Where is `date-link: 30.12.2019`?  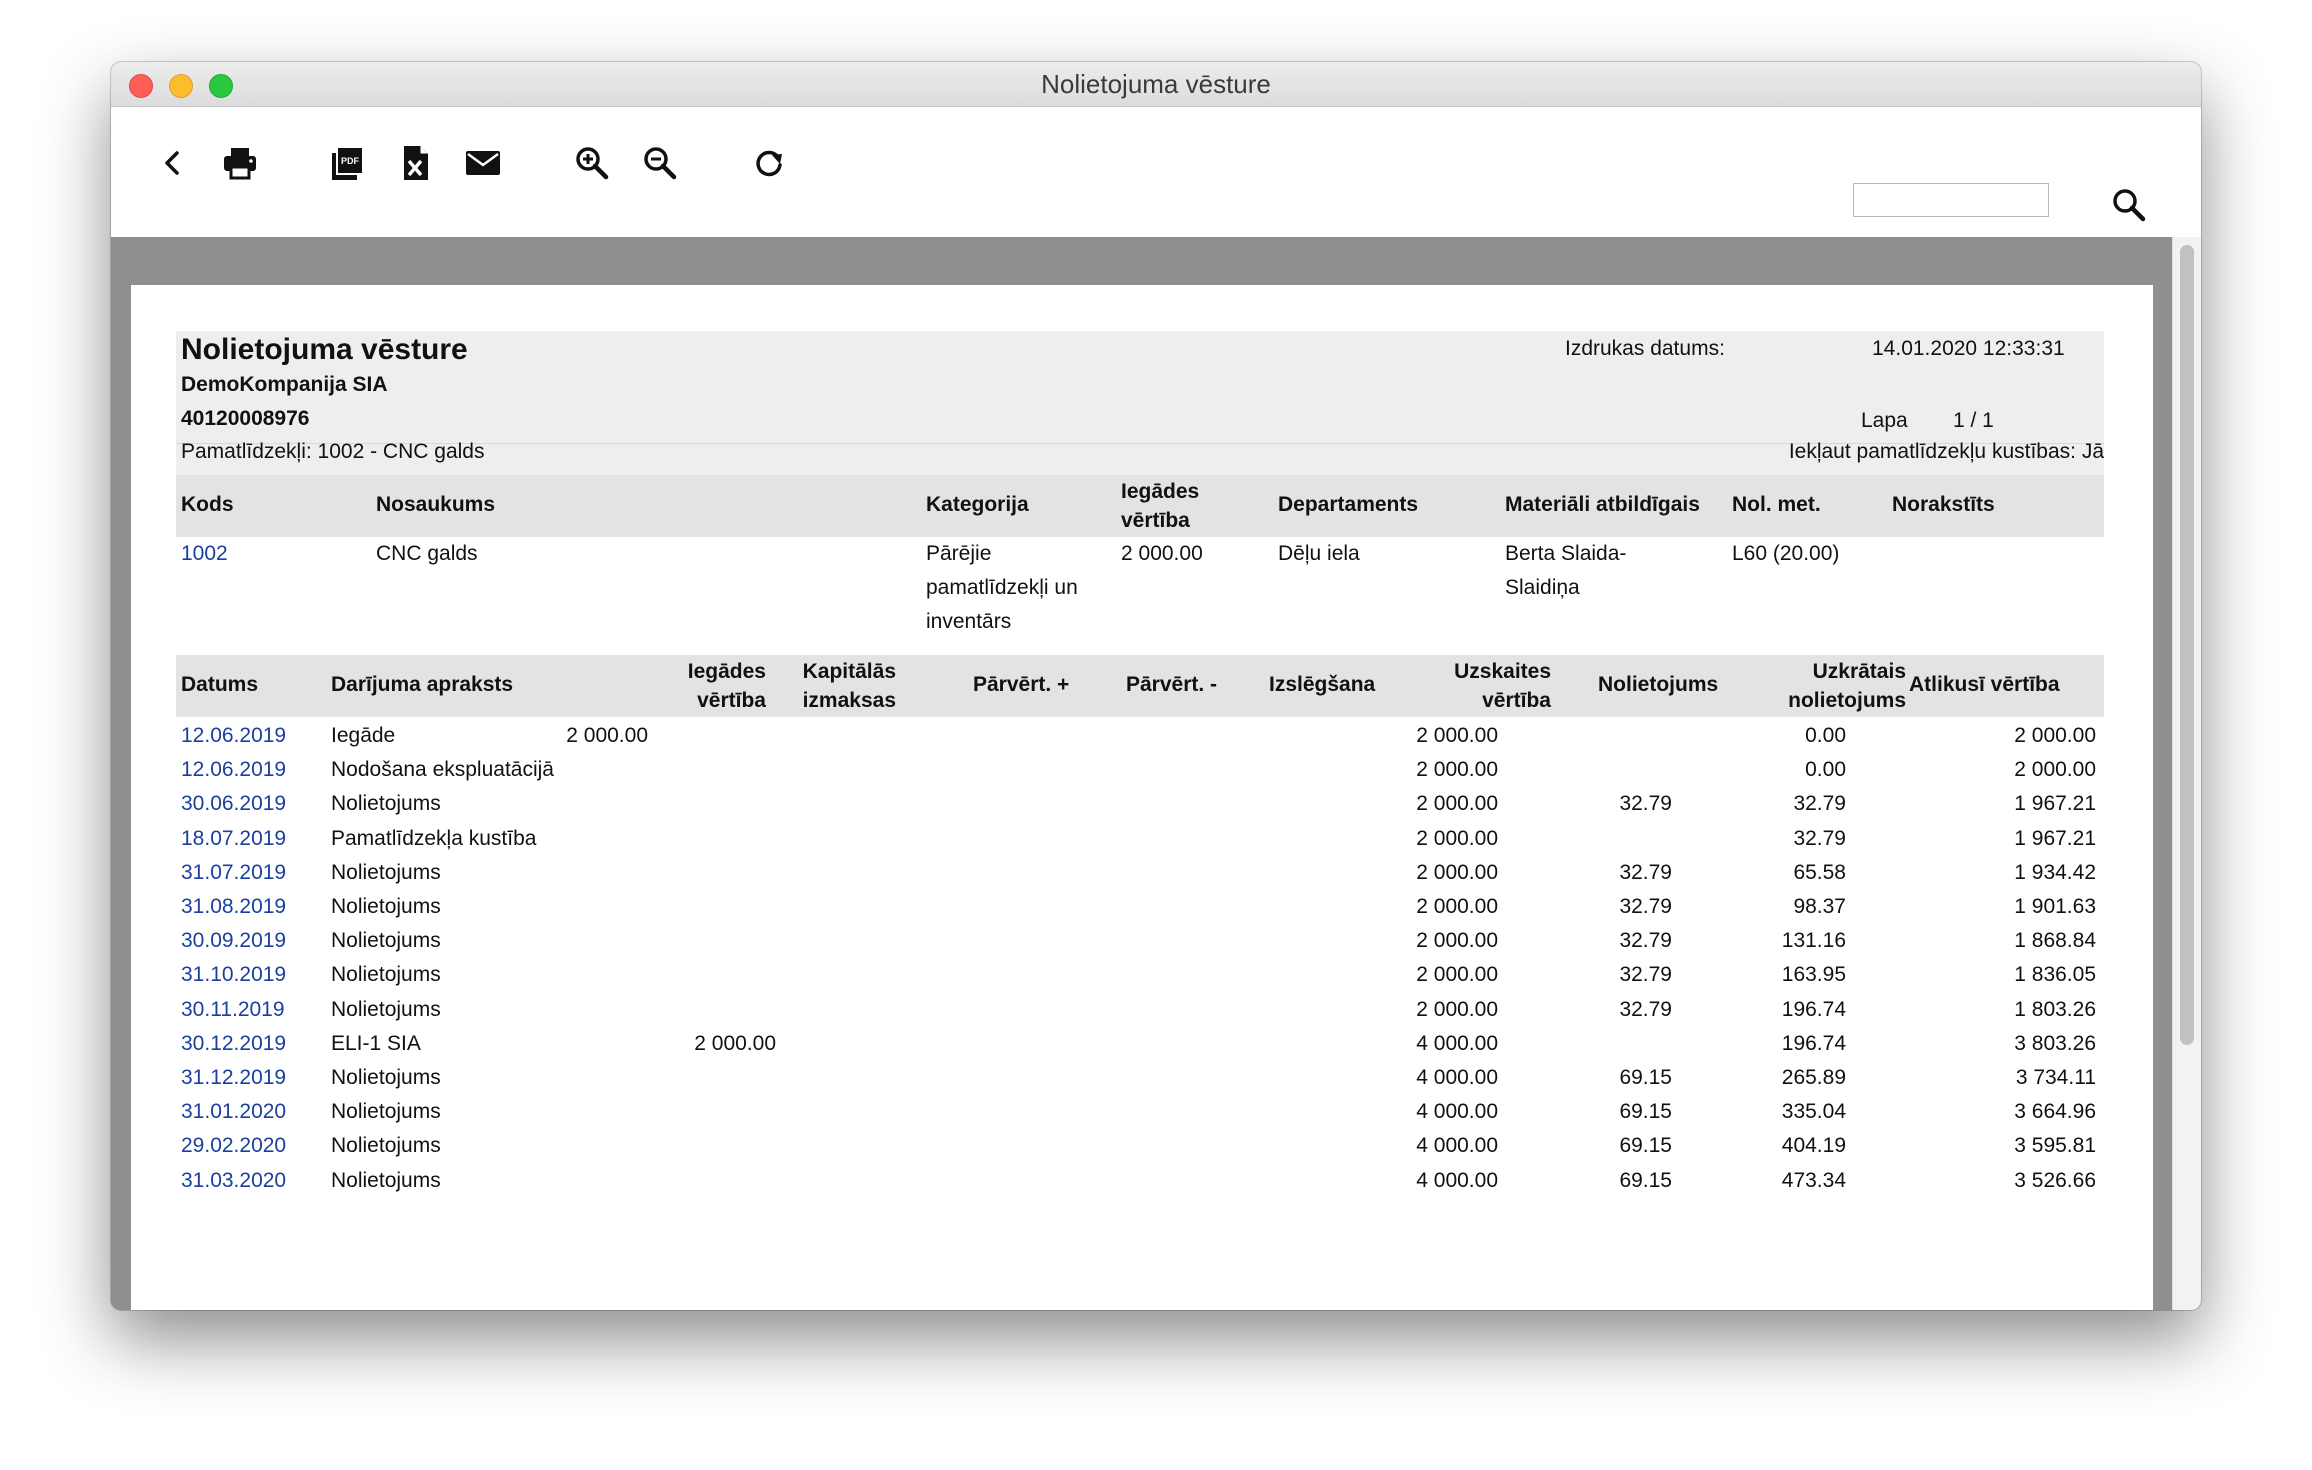 date-link: 30.12.2019 is located at coordinates (233, 1044).